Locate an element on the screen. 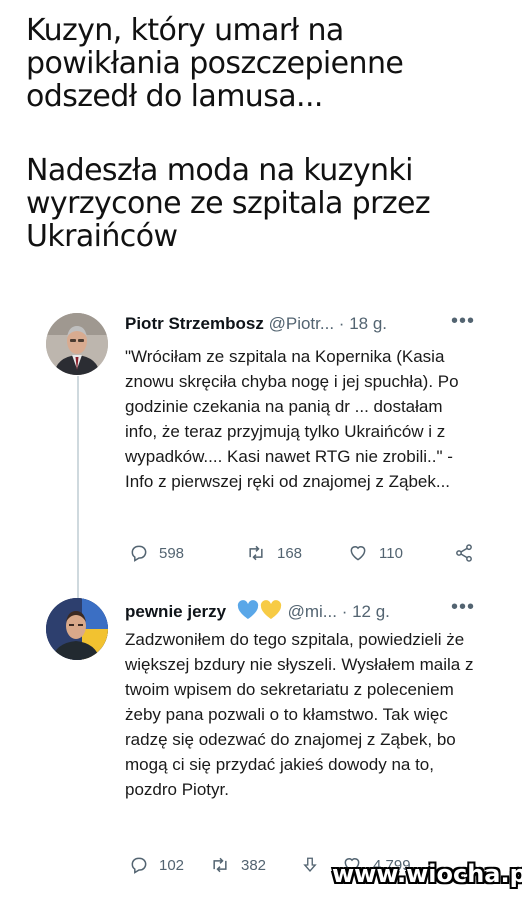 The width and height of the screenshot is (522, 900). tweet-header: pewnie jerzy @mi... · 12 g. ••• is located at coordinates (310, 610).